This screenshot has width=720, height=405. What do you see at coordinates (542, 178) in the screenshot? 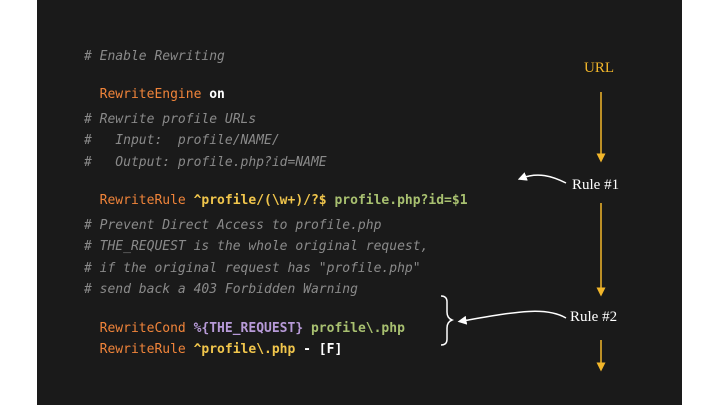
I see `rule1-pointer-arrow` at bounding box center [542, 178].